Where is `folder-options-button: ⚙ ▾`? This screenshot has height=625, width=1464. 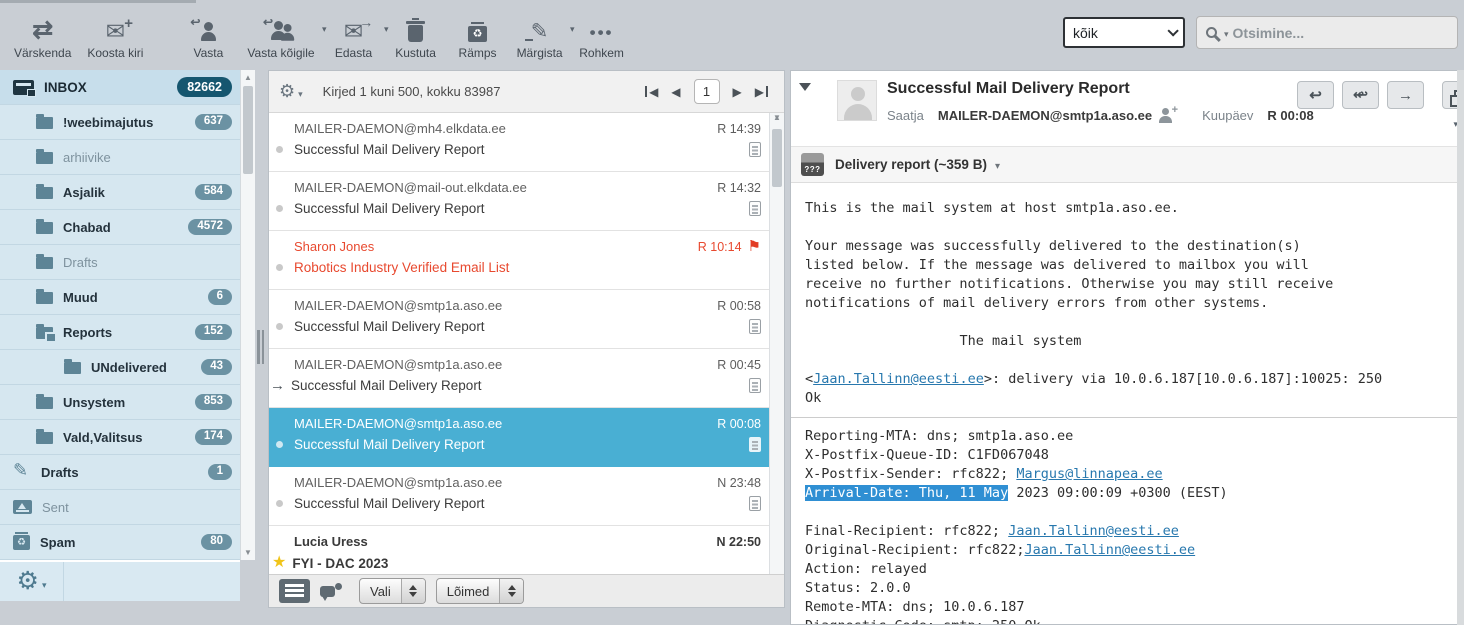
folder-options-button: ⚙ ▾ is located at coordinates (32, 581).